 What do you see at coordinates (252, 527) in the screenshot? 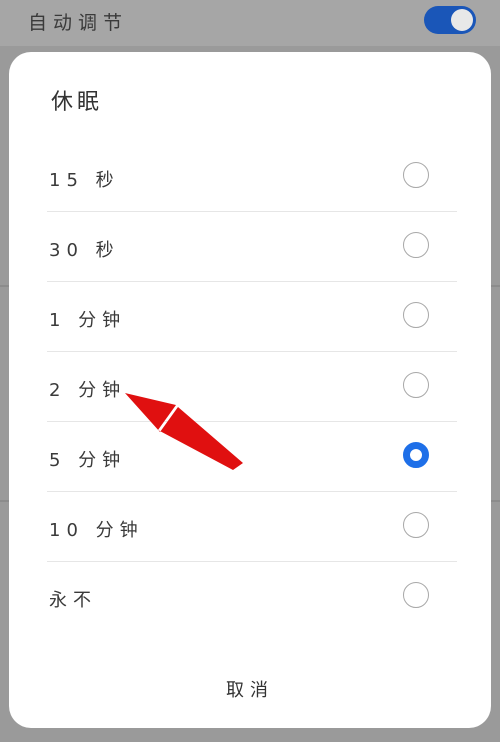
I see `option-10-minutes: 10 分钟` at bounding box center [252, 527].